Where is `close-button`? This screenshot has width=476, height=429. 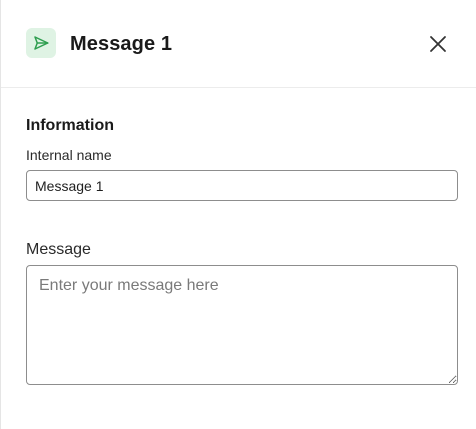
close-button is located at coordinates (438, 44).